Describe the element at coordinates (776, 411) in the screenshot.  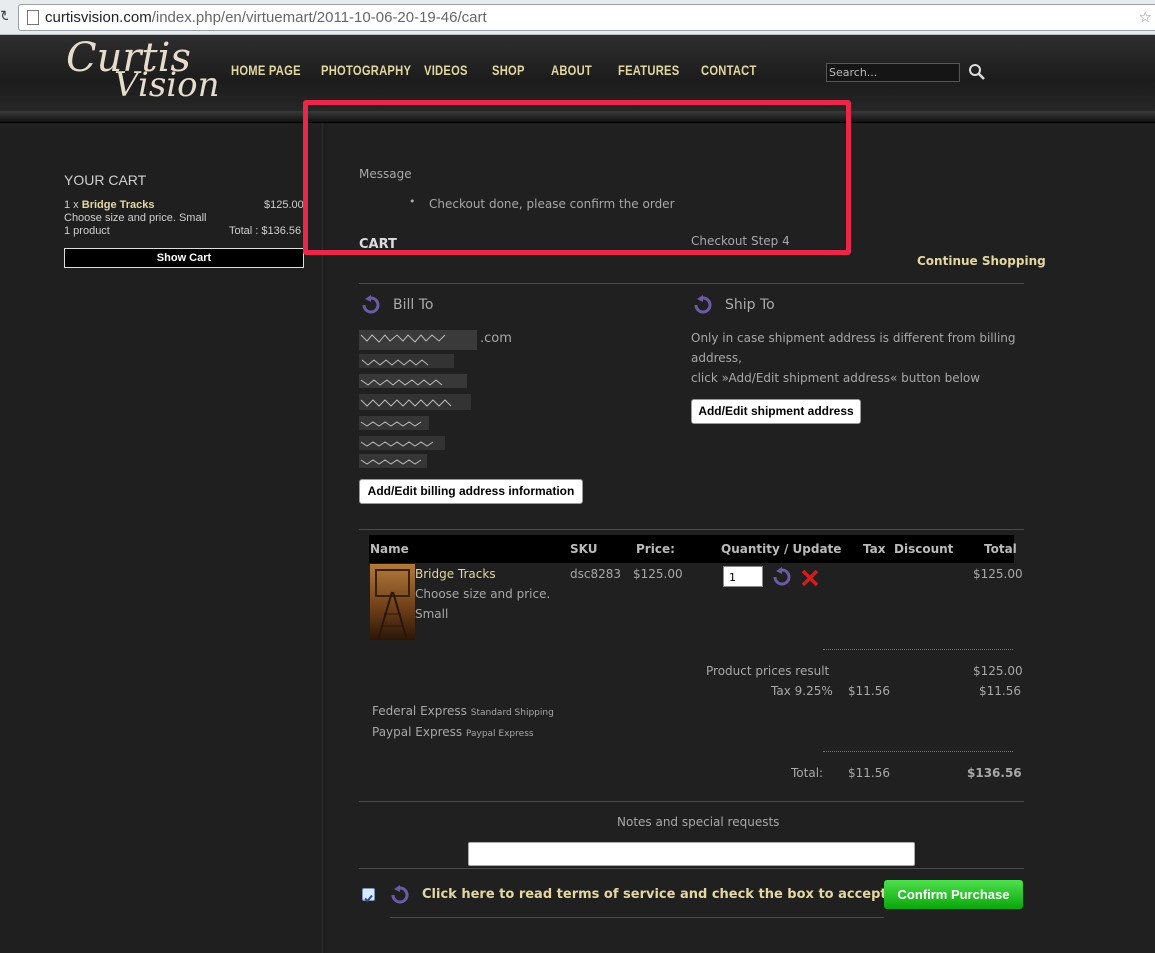
I see `edit-shipment-address-button: Add/Edit shipment address` at that location.